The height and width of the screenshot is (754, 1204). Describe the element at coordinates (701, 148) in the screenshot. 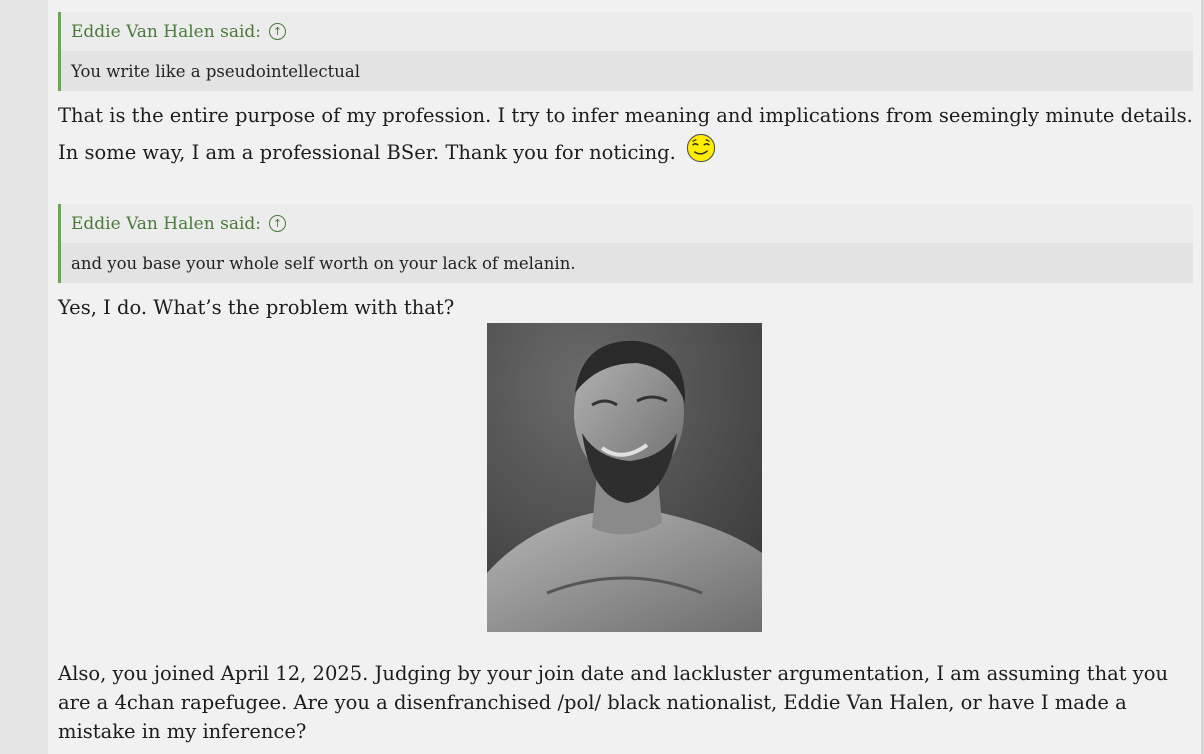

I see `relieved-smiley-icon` at that location.